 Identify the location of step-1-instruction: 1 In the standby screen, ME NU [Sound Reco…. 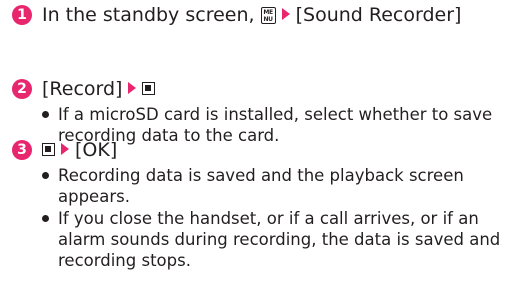
(257, 15).